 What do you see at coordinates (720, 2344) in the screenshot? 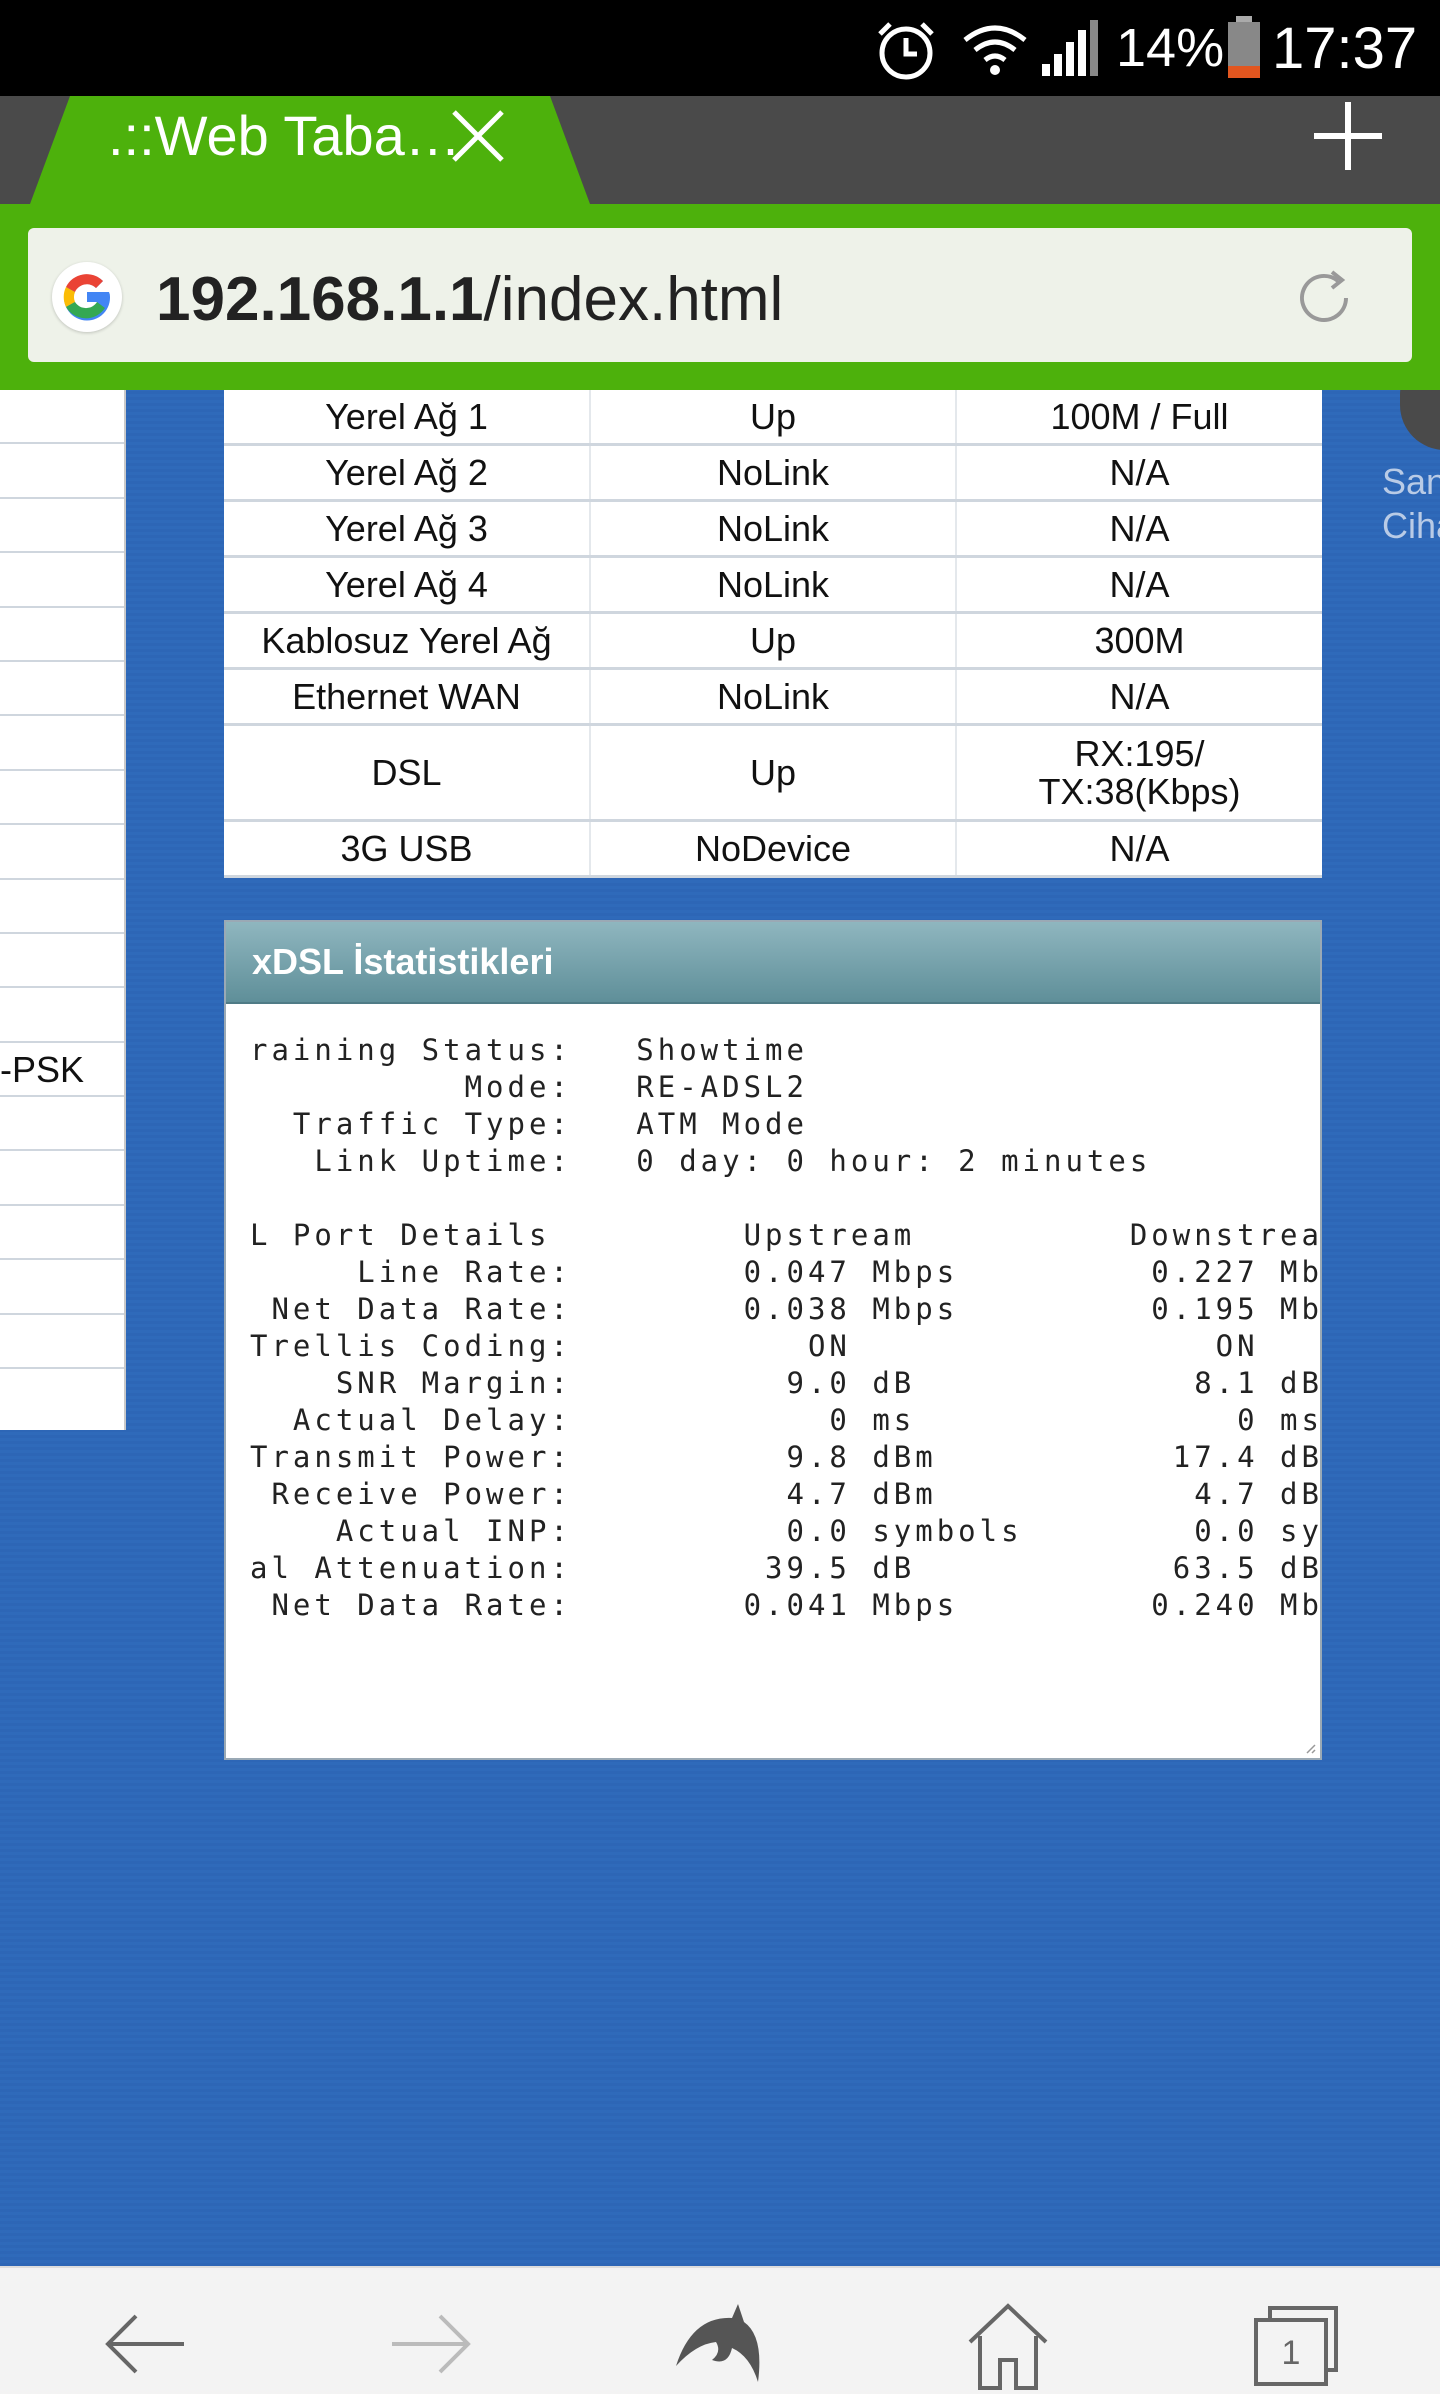
I see `dolphin-icon` at bounding box center [720, 2344].